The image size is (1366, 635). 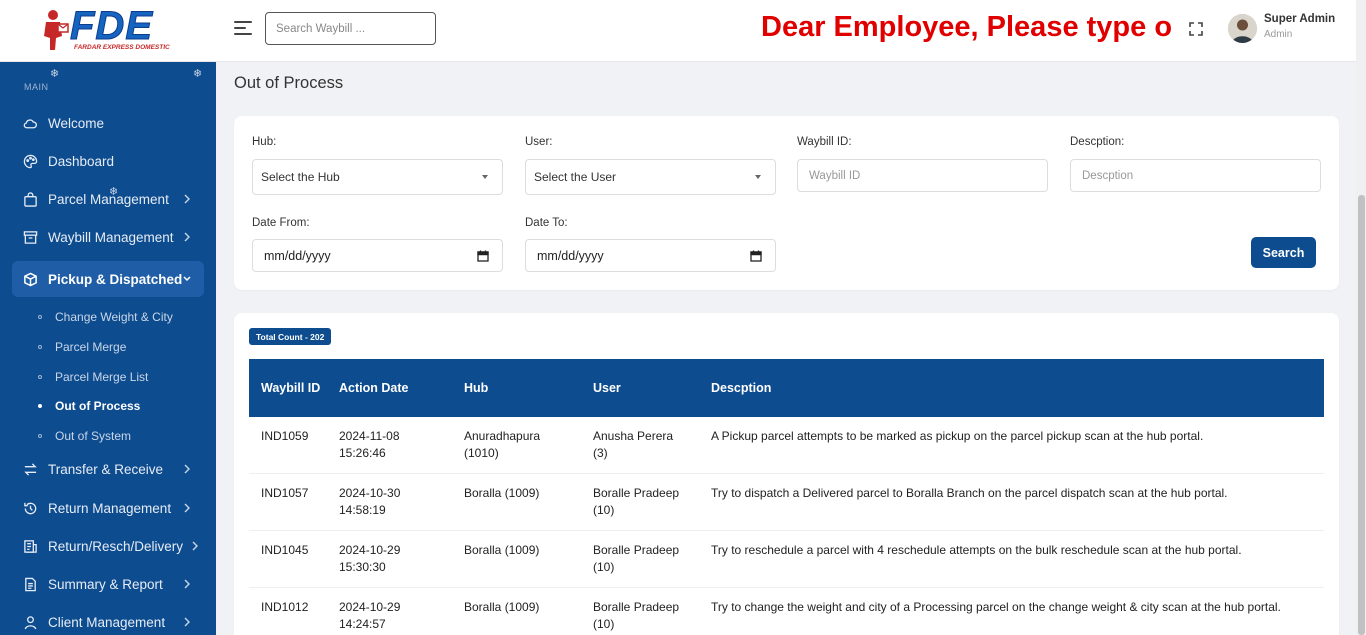 I want to click on sidebar-item-label: Transfer & Receive, so click(x=106, y=469).